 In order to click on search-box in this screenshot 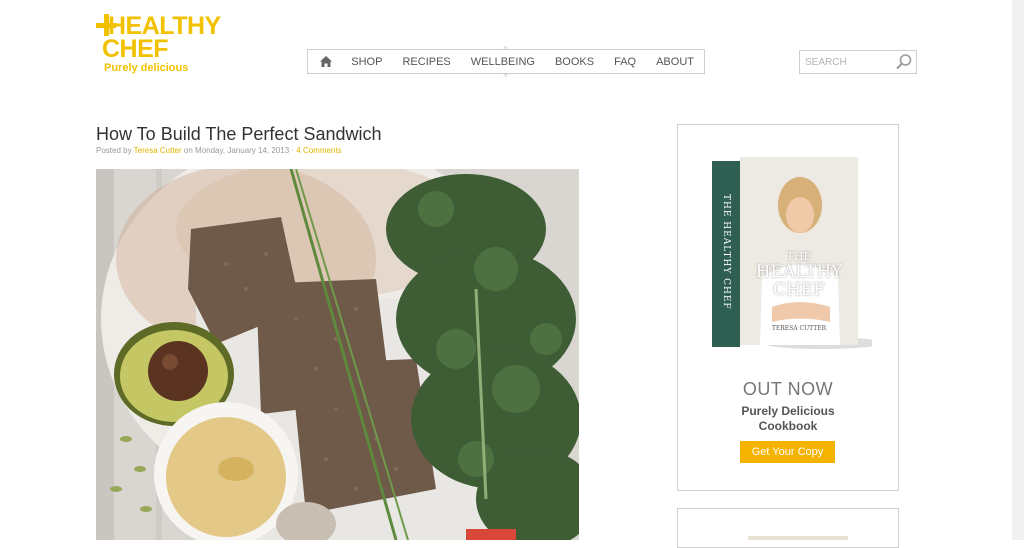, I will do `click(858, 62)`.